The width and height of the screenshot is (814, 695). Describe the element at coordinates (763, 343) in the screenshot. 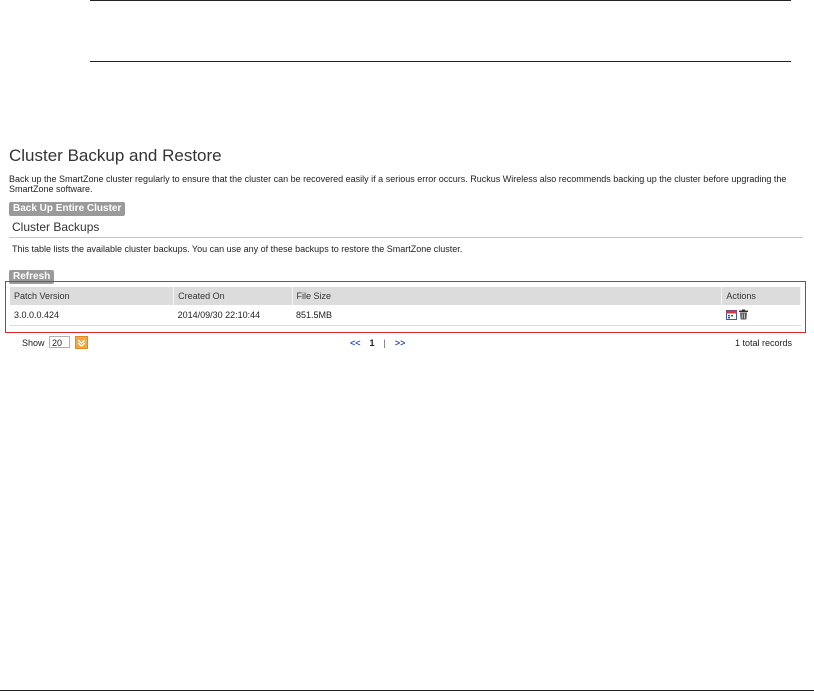

I see `total-records: 1 total records` at that location.